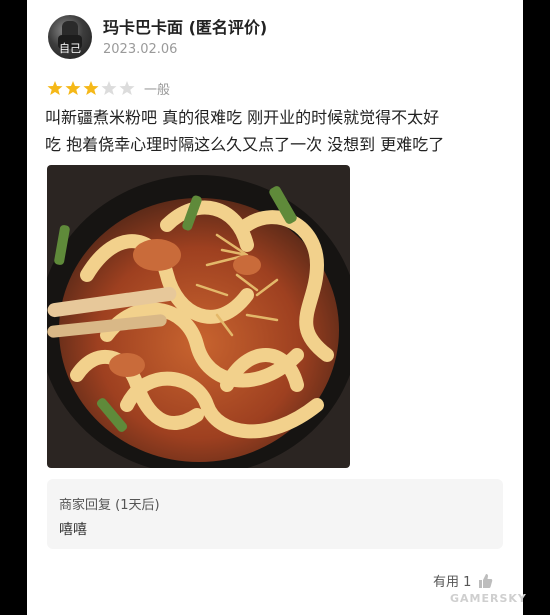  Describe the element at coordinates (73, 530) in the screenshot. I see `merchant-reply-text: 嘻嘻` at that location.